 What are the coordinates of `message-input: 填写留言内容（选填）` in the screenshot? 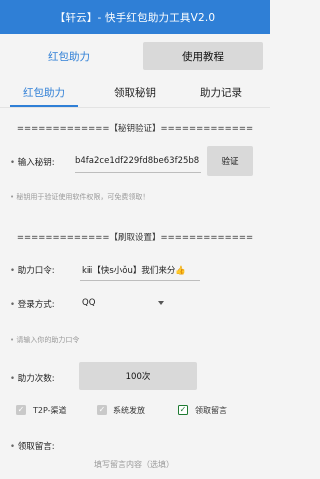 It's located at (134, 464).